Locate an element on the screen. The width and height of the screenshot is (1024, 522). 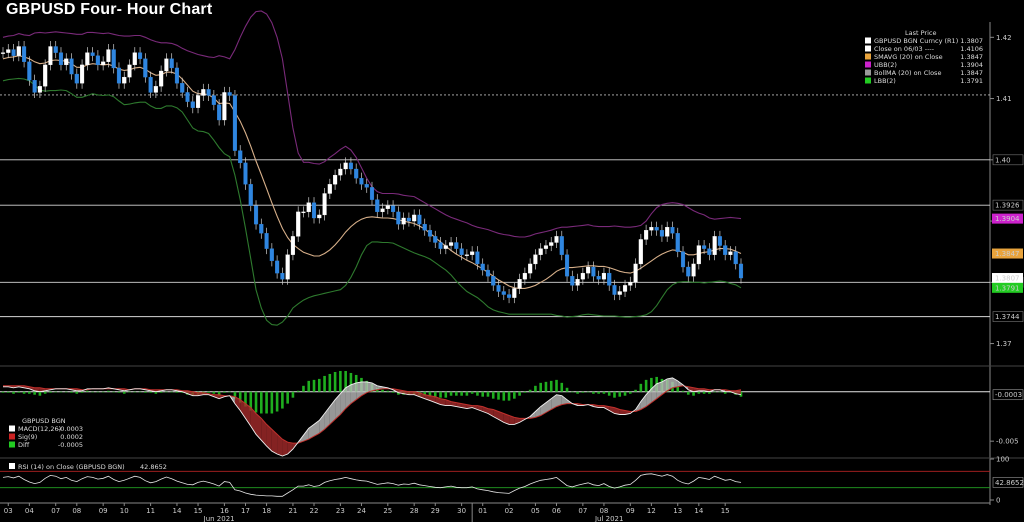
x-tick-label: 30 is located at coordinates (461, 511).